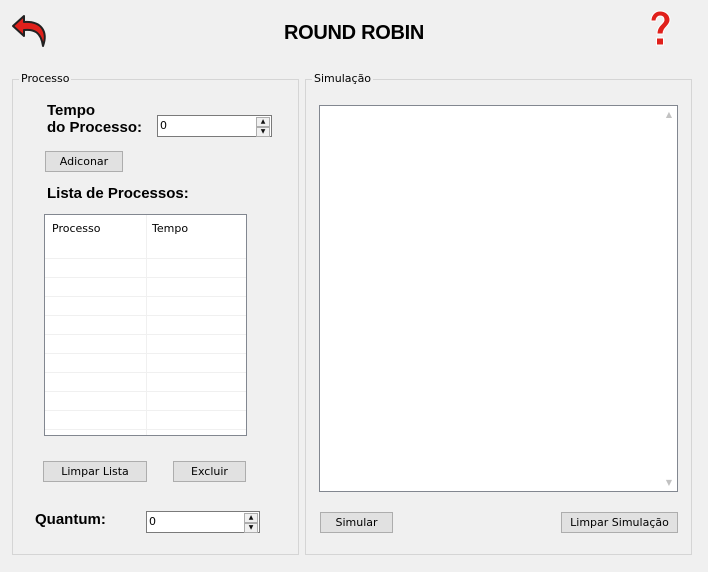  Describe the element at coordinates (354, 33) in the screenshot. I see `page-title: ROUND ROBIN` at that location.